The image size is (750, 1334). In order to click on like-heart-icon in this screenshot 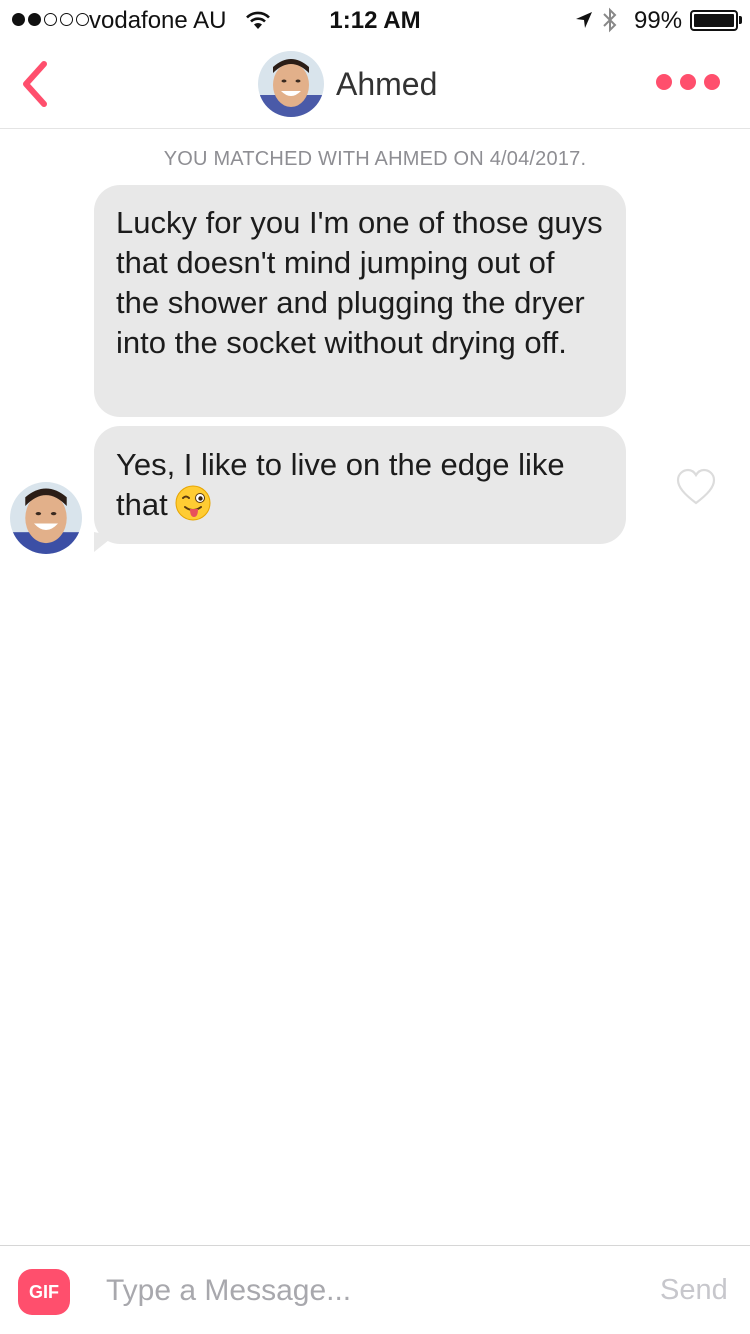, I will do `click(696, 487)`.